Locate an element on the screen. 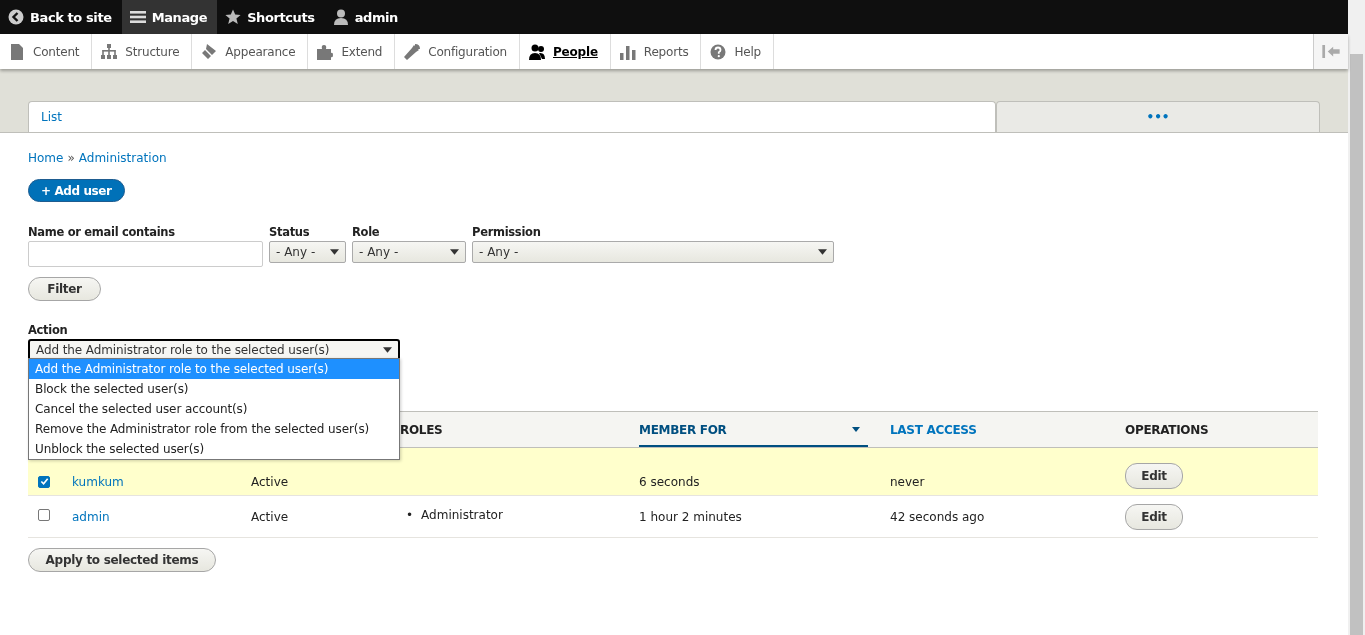 Image resolution: width=1365 pixels, height=635 pixels. last-access-text: 42 seconds ago is located at coordinates (937, 516).